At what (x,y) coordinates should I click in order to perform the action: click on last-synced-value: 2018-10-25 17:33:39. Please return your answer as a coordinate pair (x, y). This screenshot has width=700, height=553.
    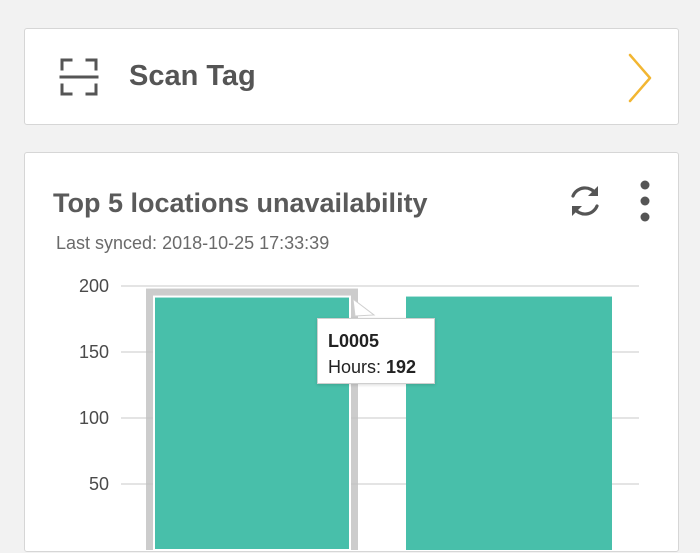
    Looking at the image, I should click on (246, 243).